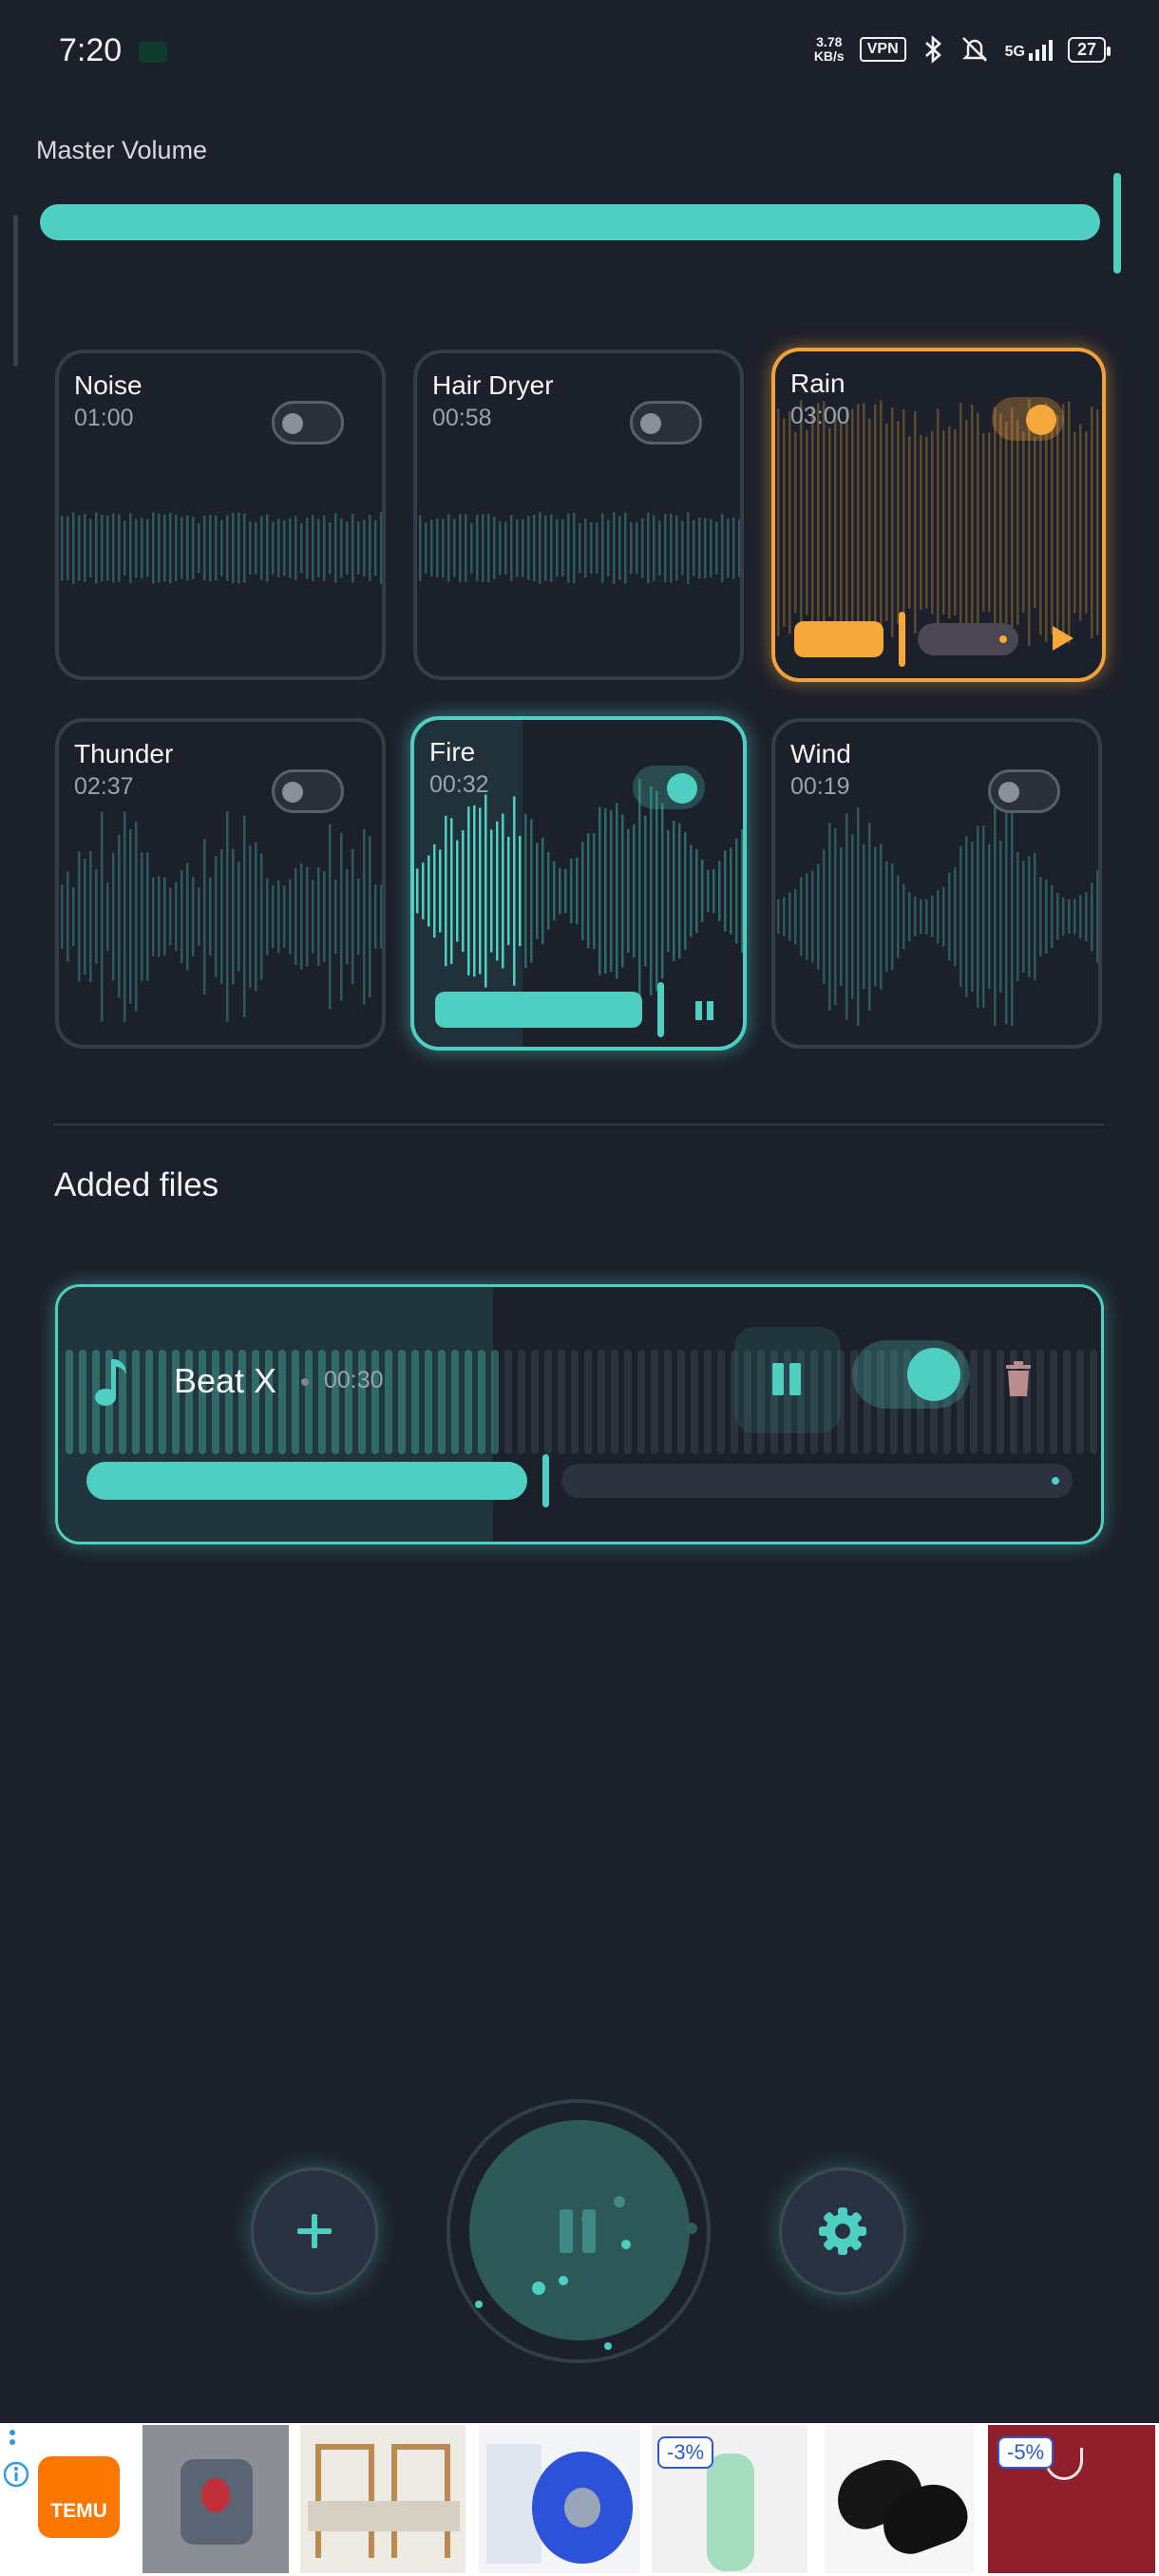 This screenshot has height=2576, width=1159. What do you see at coordinates (122, 150) in the screenshot?
I see `master-volume-label: Master Volume` at bounding box center [122, 150].